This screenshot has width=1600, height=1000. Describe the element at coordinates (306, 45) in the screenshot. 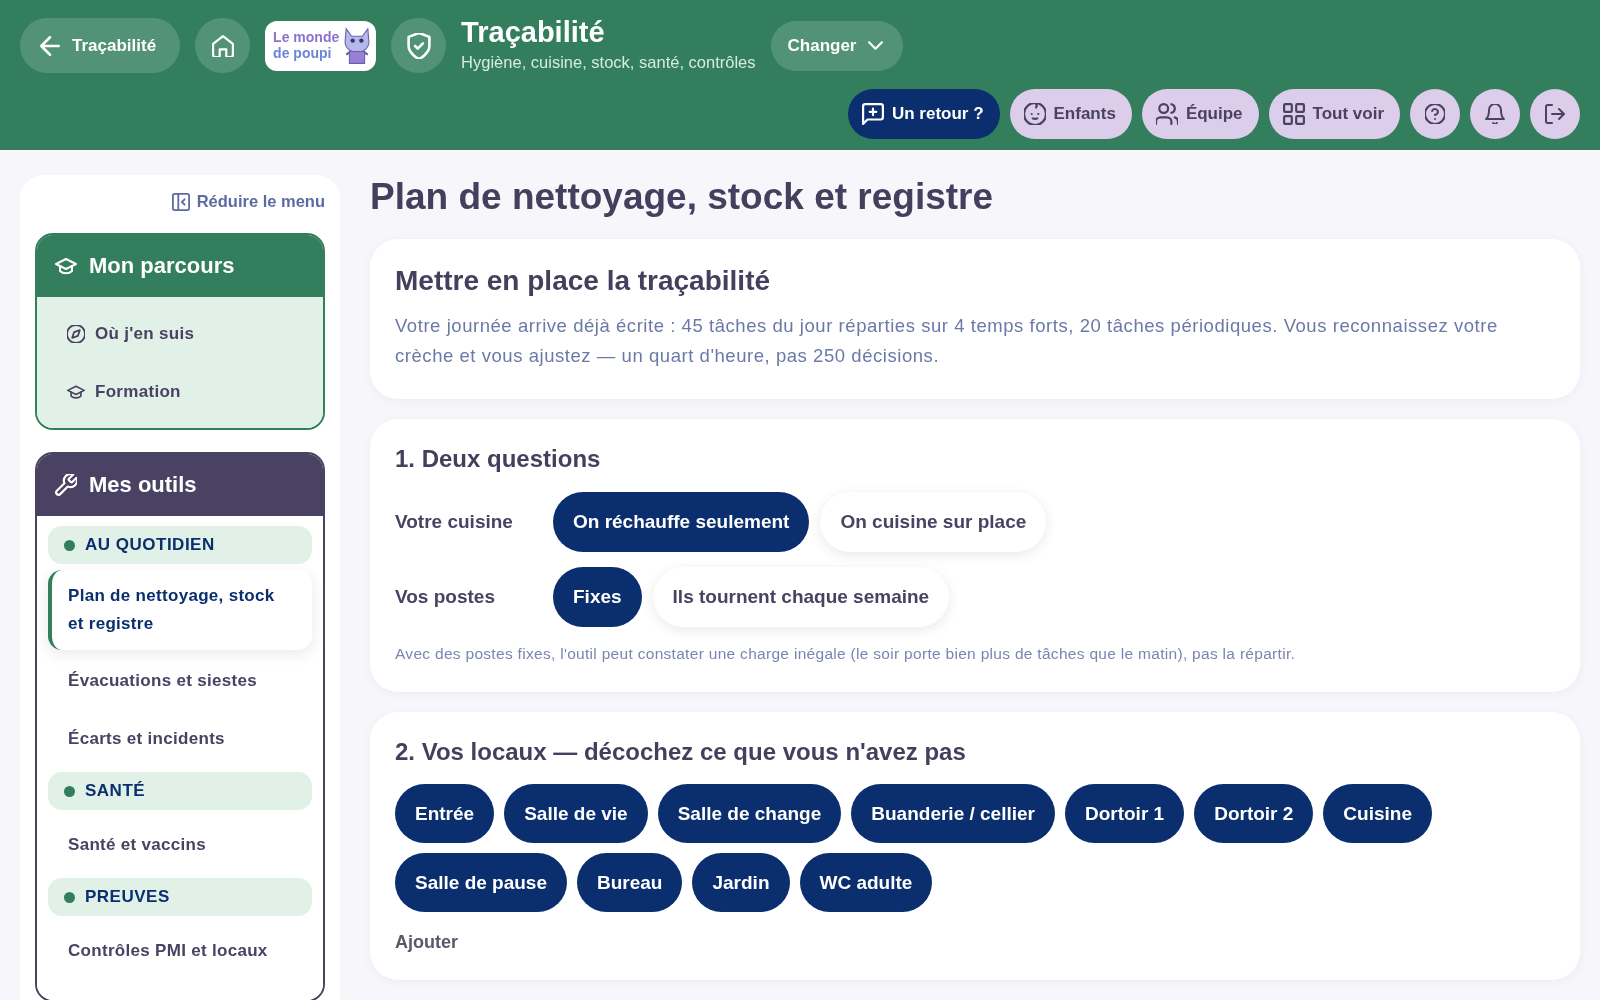

I see `logo-text: Le monde de poupi` at that location.